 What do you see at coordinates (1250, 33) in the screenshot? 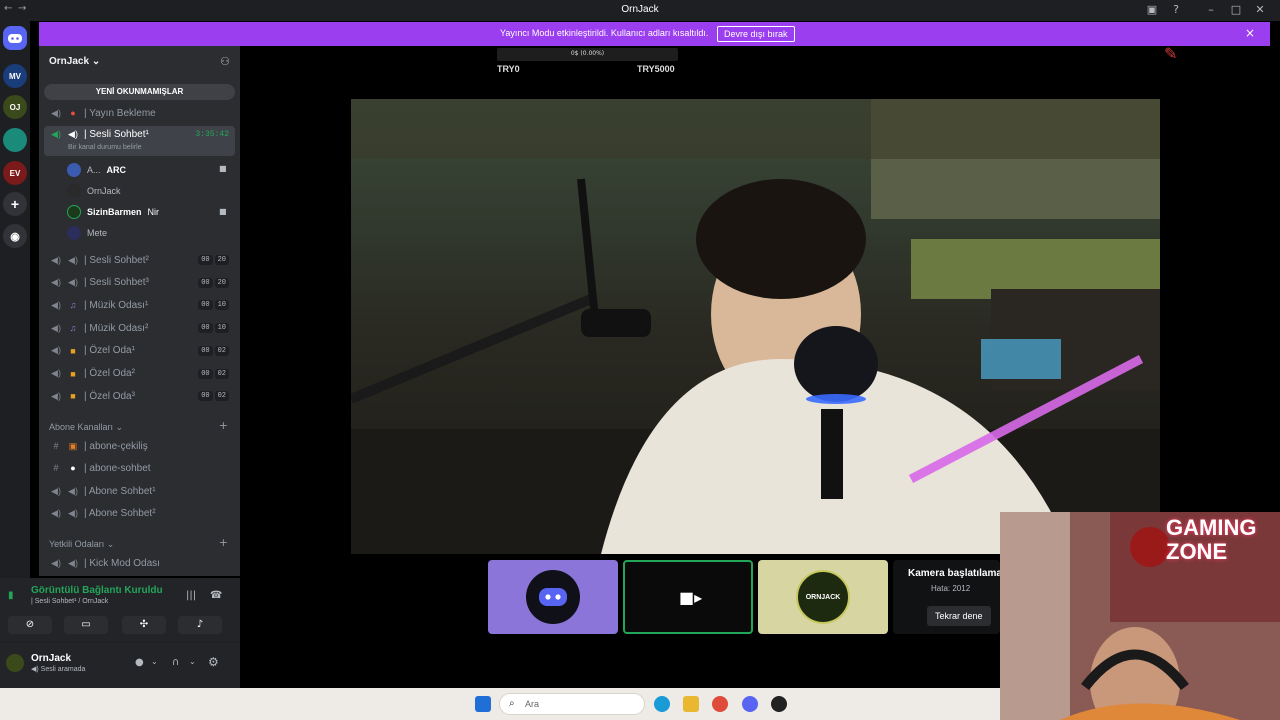
I see `banner-close-icon: ×` at bounding box center [1250, 33].